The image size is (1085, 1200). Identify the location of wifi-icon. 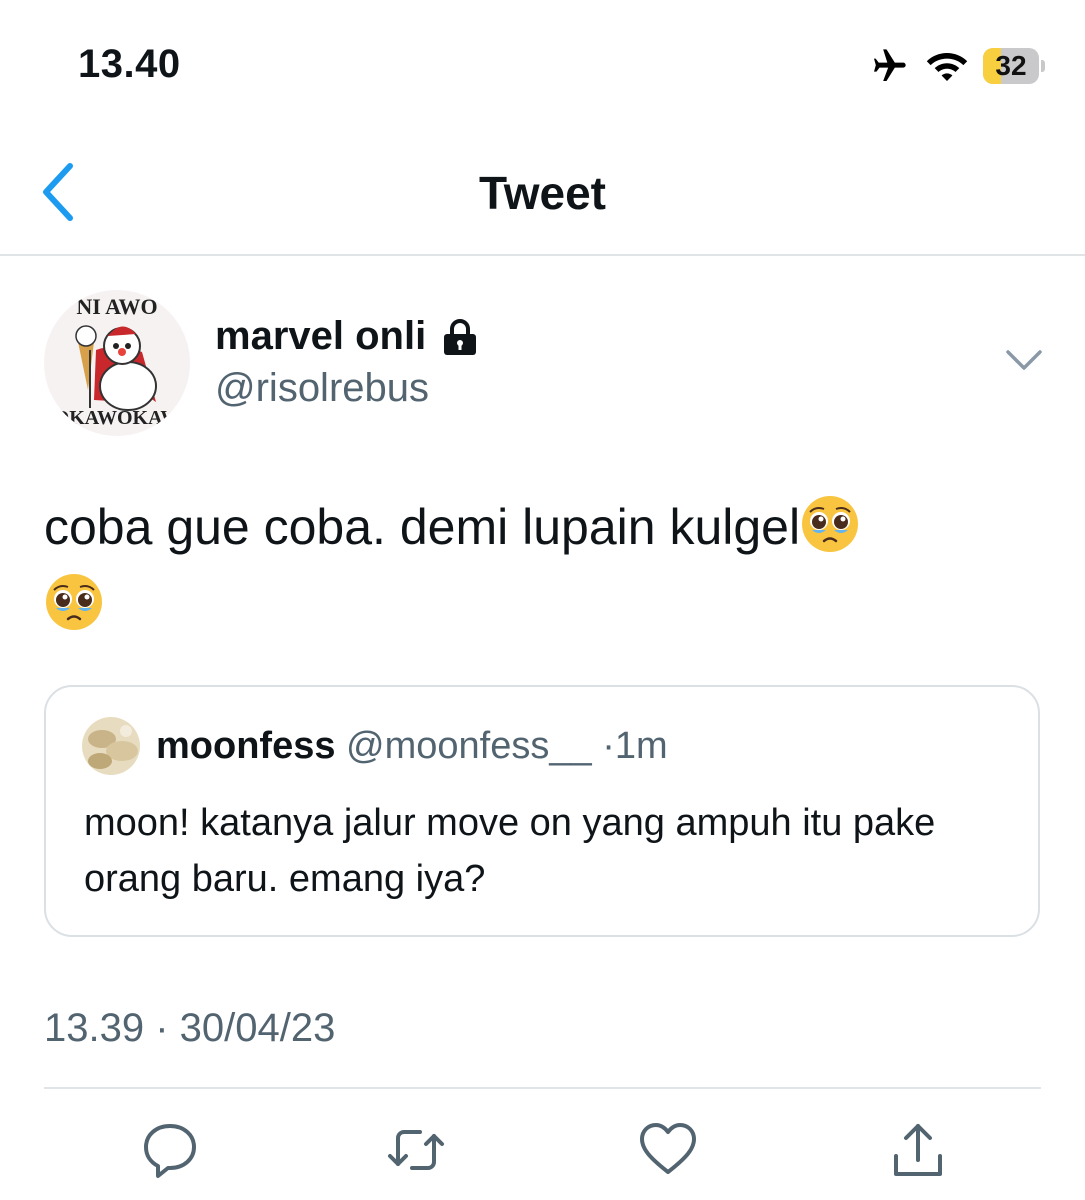
(947, 67).